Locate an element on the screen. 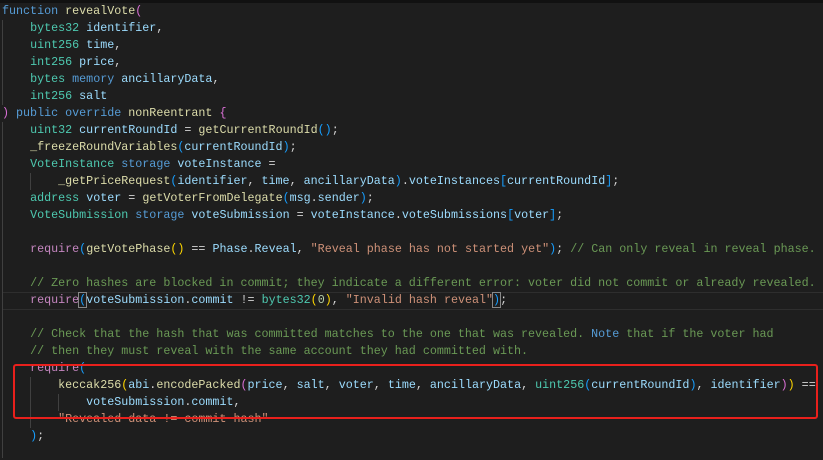 The width and height of the screenshot is (823, 460). code-token: price is located at coordinates (97, 62).